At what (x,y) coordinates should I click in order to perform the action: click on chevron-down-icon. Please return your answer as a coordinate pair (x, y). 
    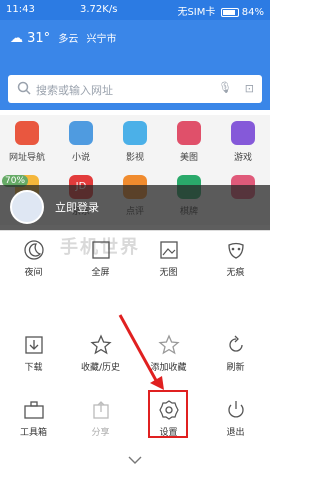
    Looking at the image, I should click on (135, 460).